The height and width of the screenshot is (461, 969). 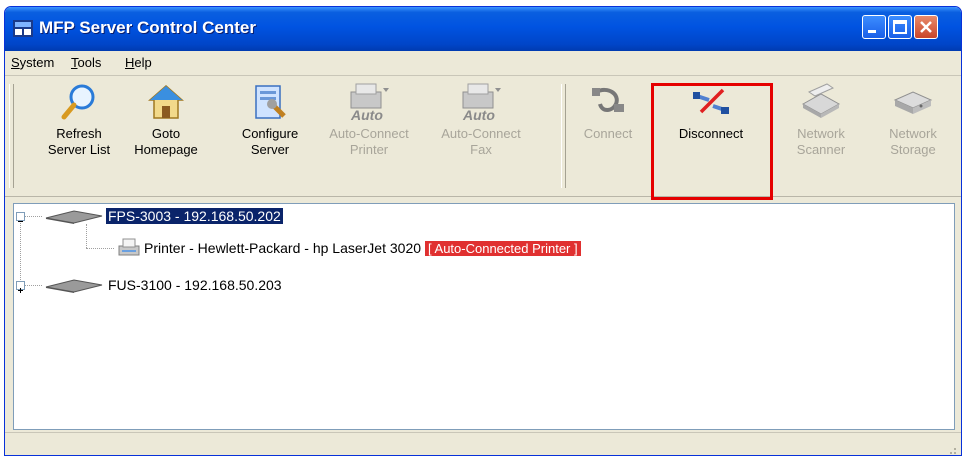 I want to click on minus-icon, so click(x=20, y=221).